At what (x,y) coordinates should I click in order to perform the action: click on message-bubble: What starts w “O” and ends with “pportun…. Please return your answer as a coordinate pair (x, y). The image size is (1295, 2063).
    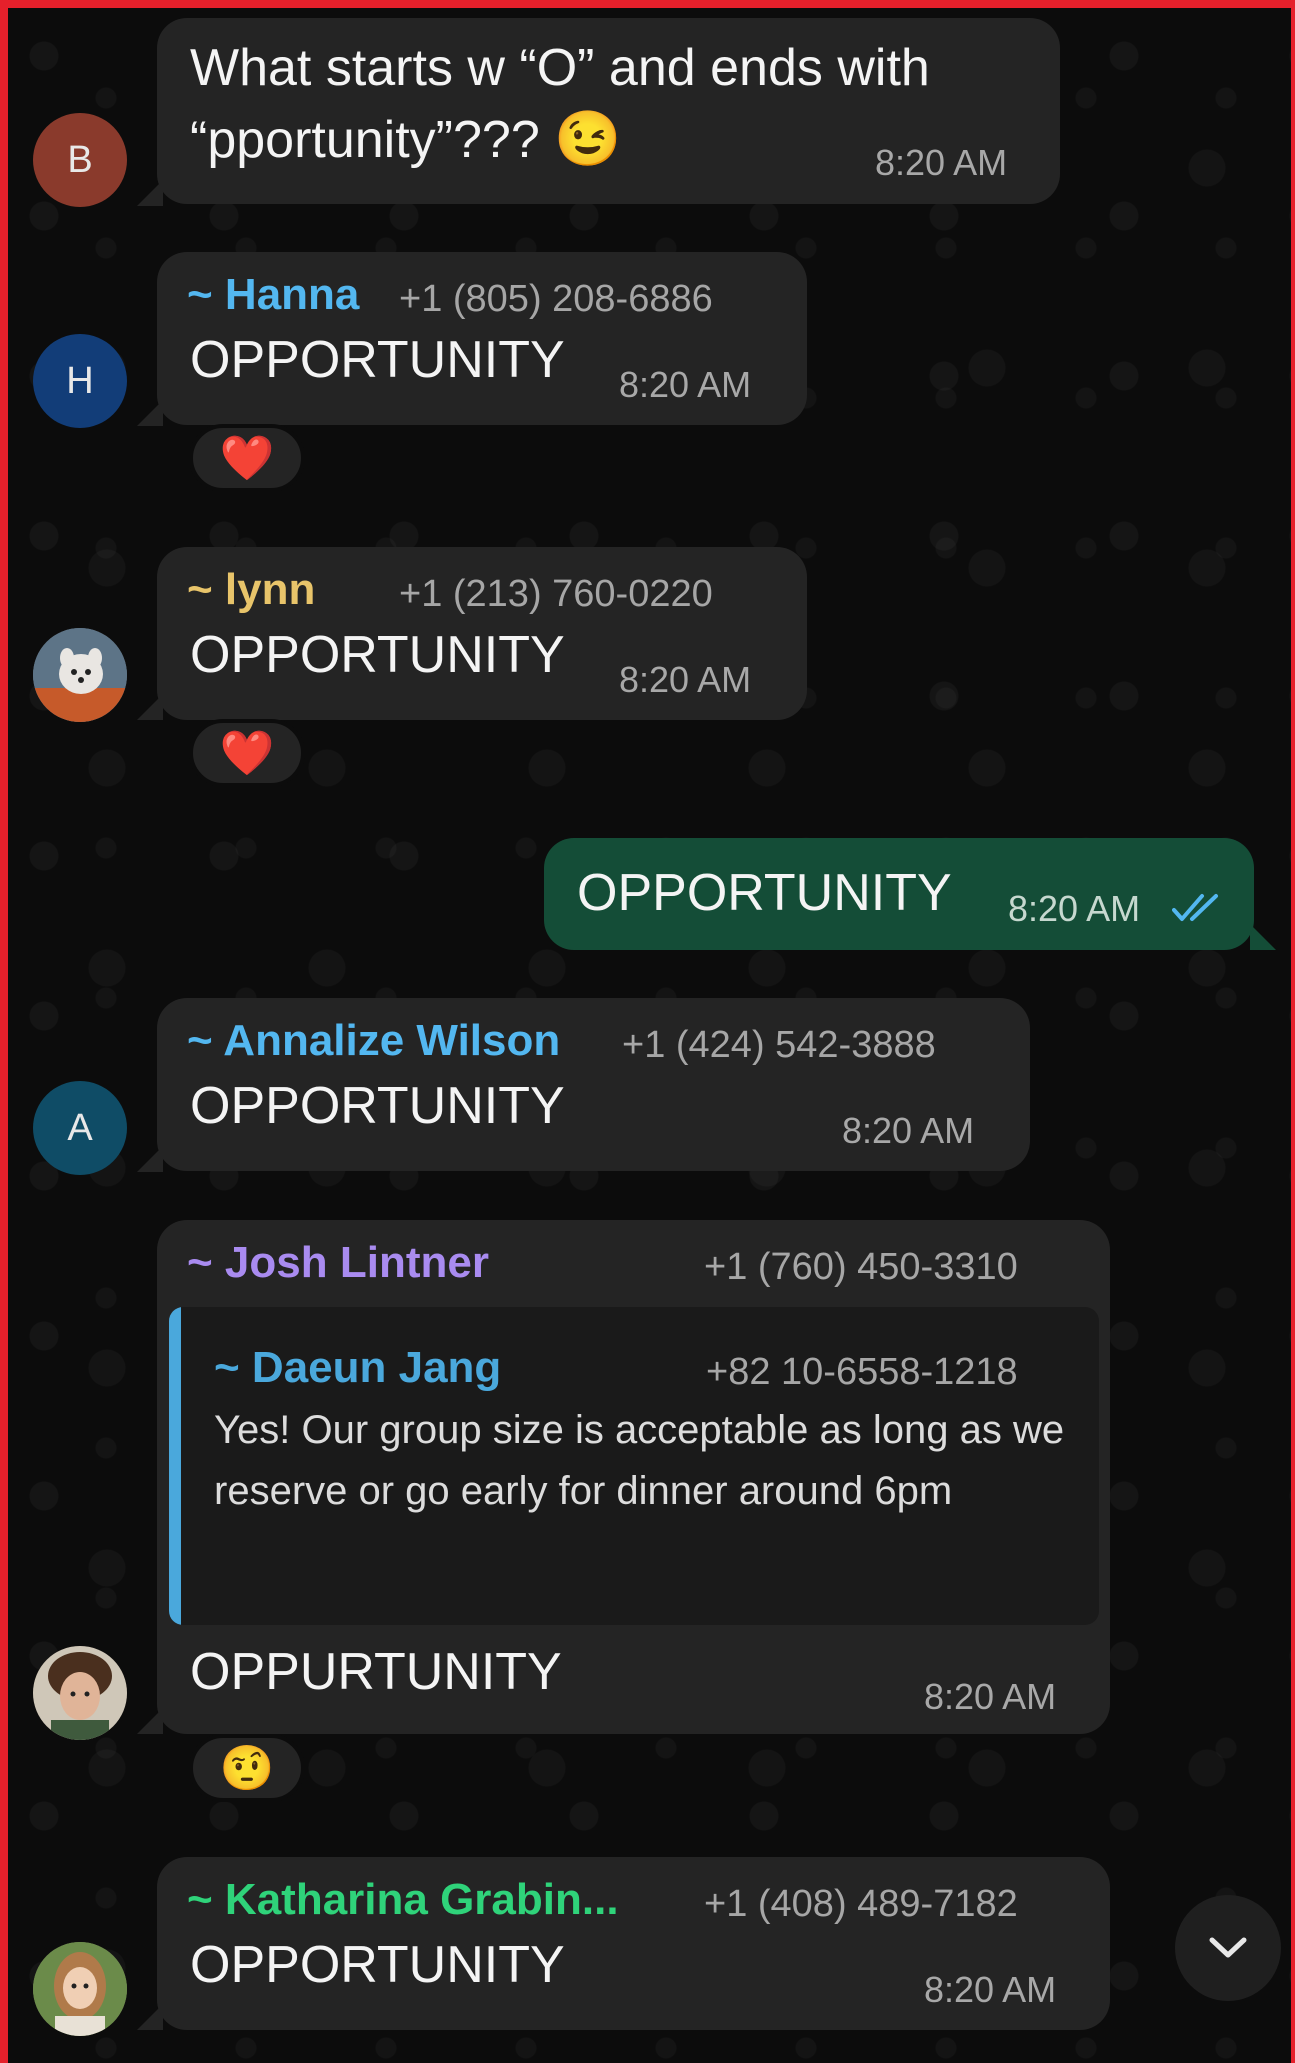
    Looking at the image, I should click on (608, 111).